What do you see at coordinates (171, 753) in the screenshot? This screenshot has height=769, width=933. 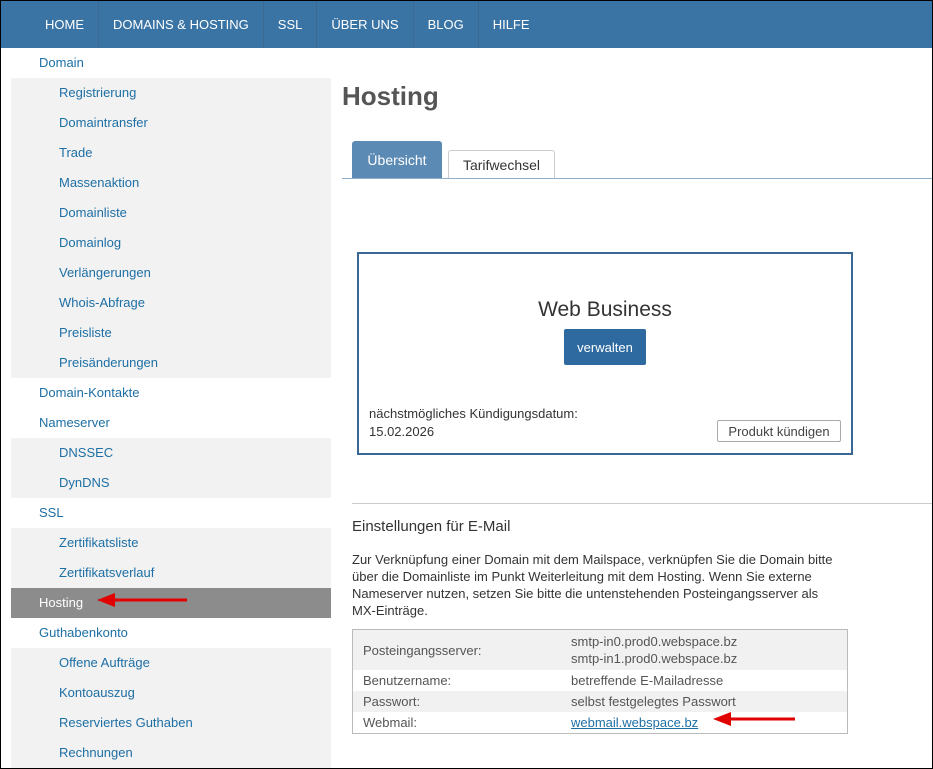 I see `sidebar-item-rechnungen: Rechnungen` at bounding box center [171, 753].